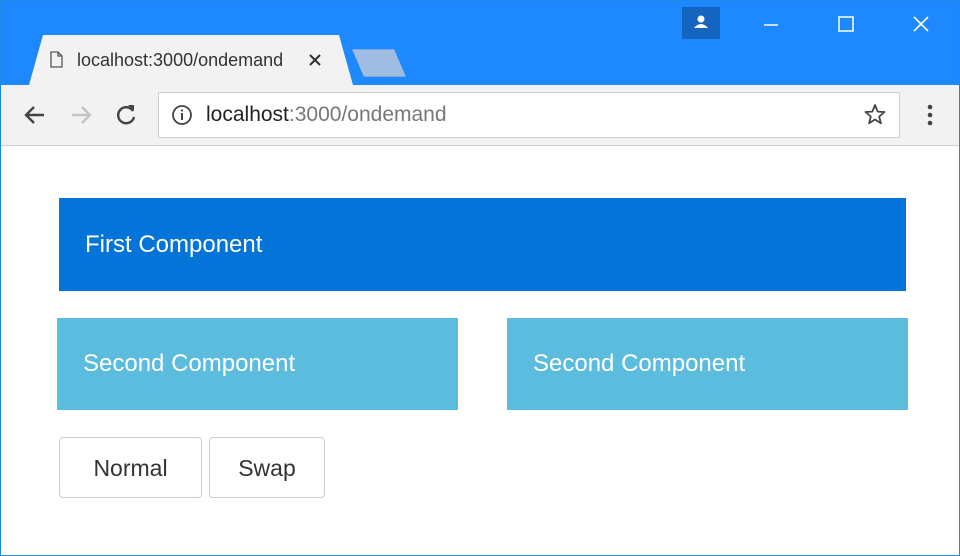 The height and width of the screenshot is (556, 960). What do you see at coordinates (846, 24) in the screenshot?
I see `maximize-icon` at bounding box center [846, 24].